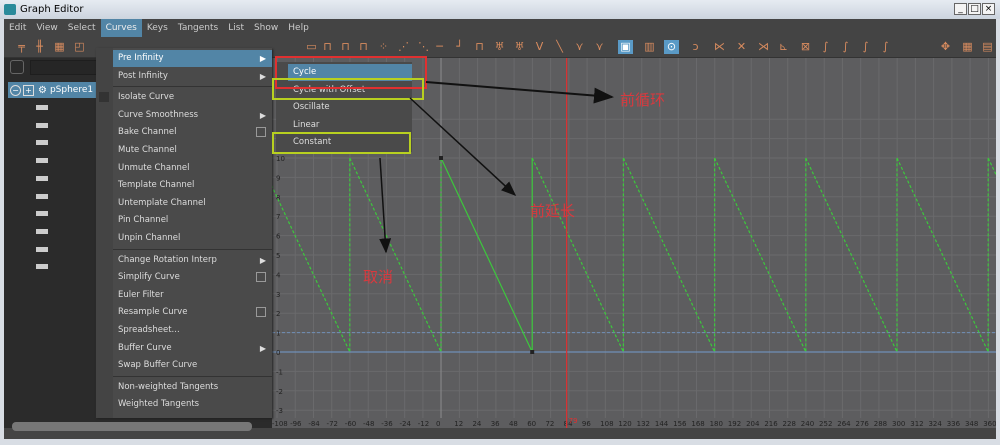  I want to click on annotation-linear: 前延长, so click(553, 211).